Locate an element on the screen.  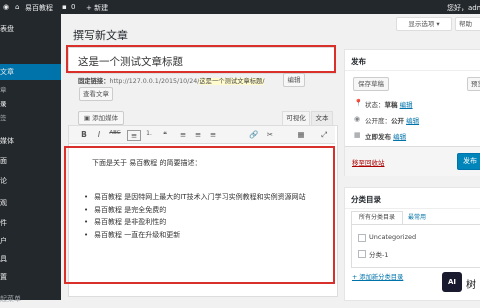
trash-link: 移至回收站 is located at coordinates (368, 162).